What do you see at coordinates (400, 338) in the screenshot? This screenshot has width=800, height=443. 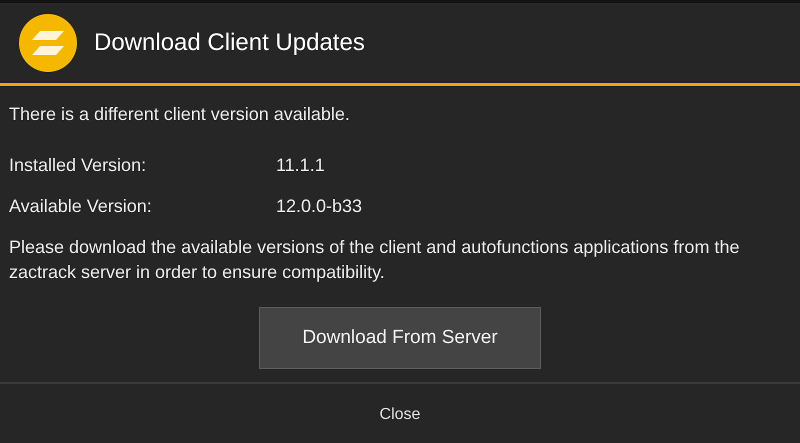 I see `download-button: Download From Server` at bounding box center [400, 338].